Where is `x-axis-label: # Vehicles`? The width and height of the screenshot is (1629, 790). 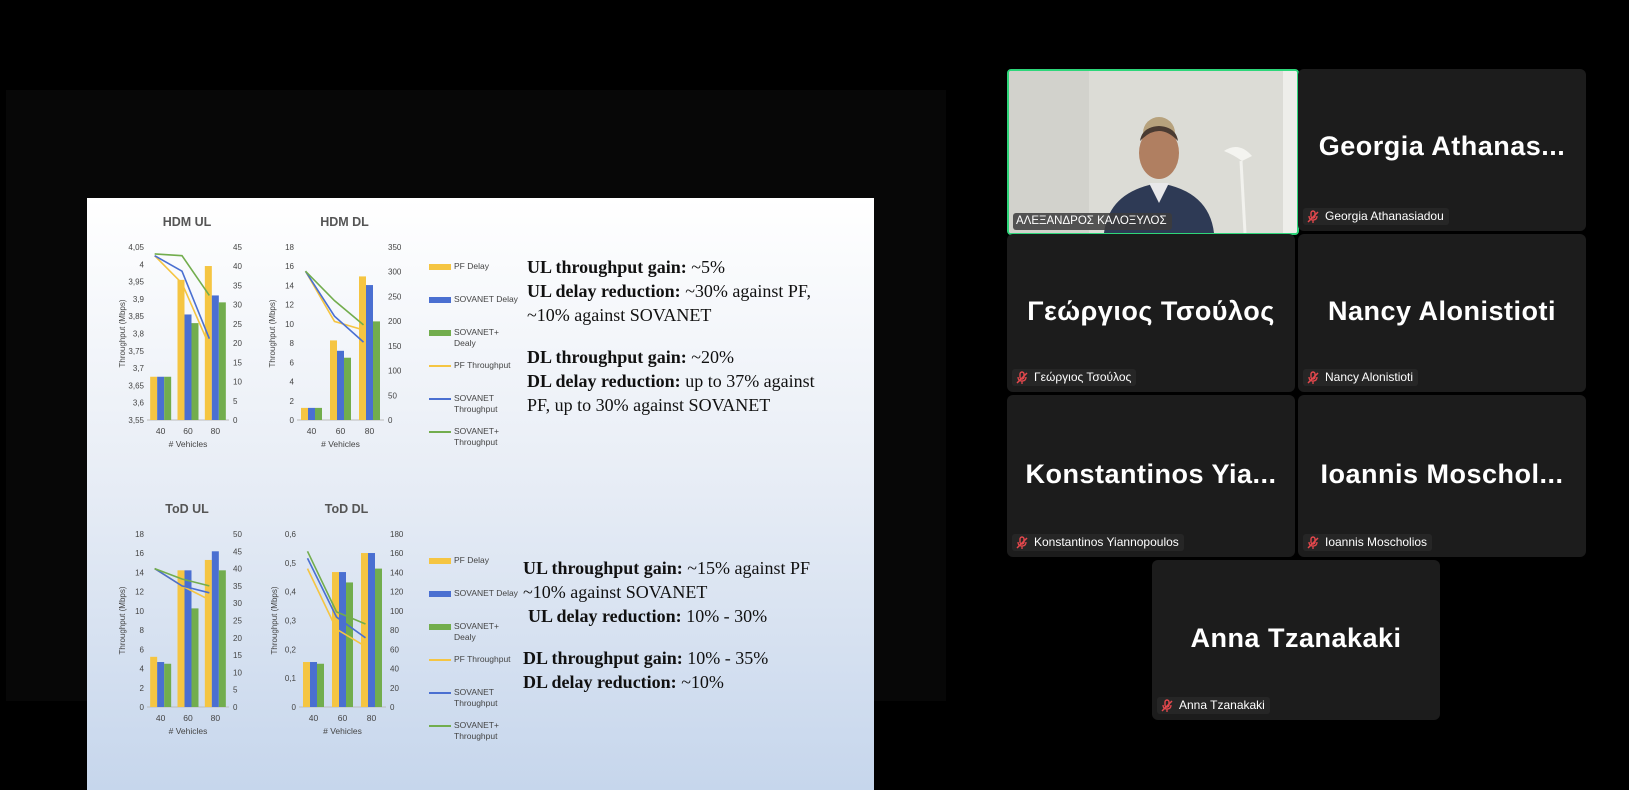
x-axis-label: # Vehicles is located at coordinates (188, 444).